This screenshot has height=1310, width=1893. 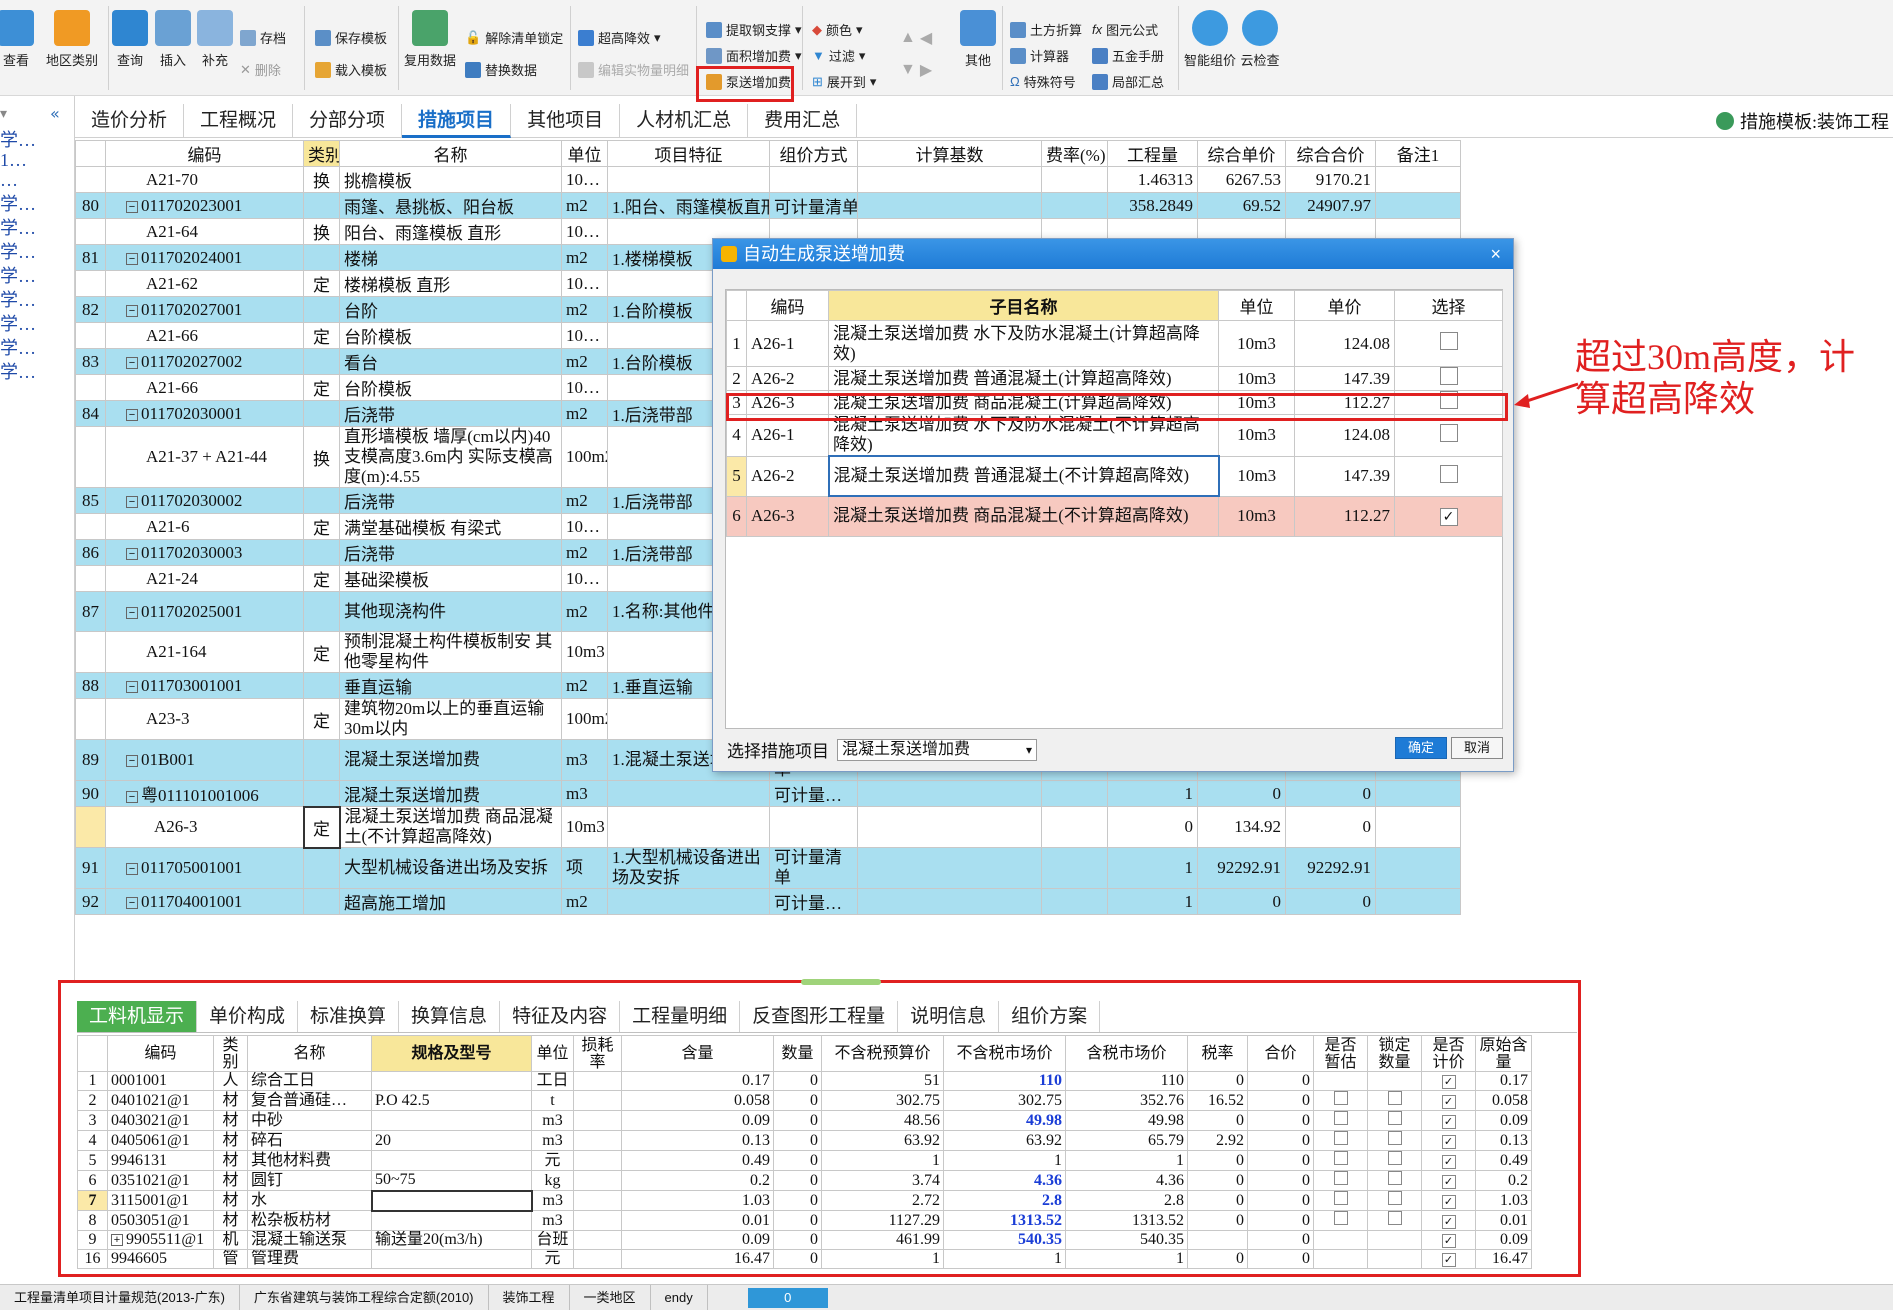 I want to click on arrow-up-icon: ▲, so click(x=908, y=38).